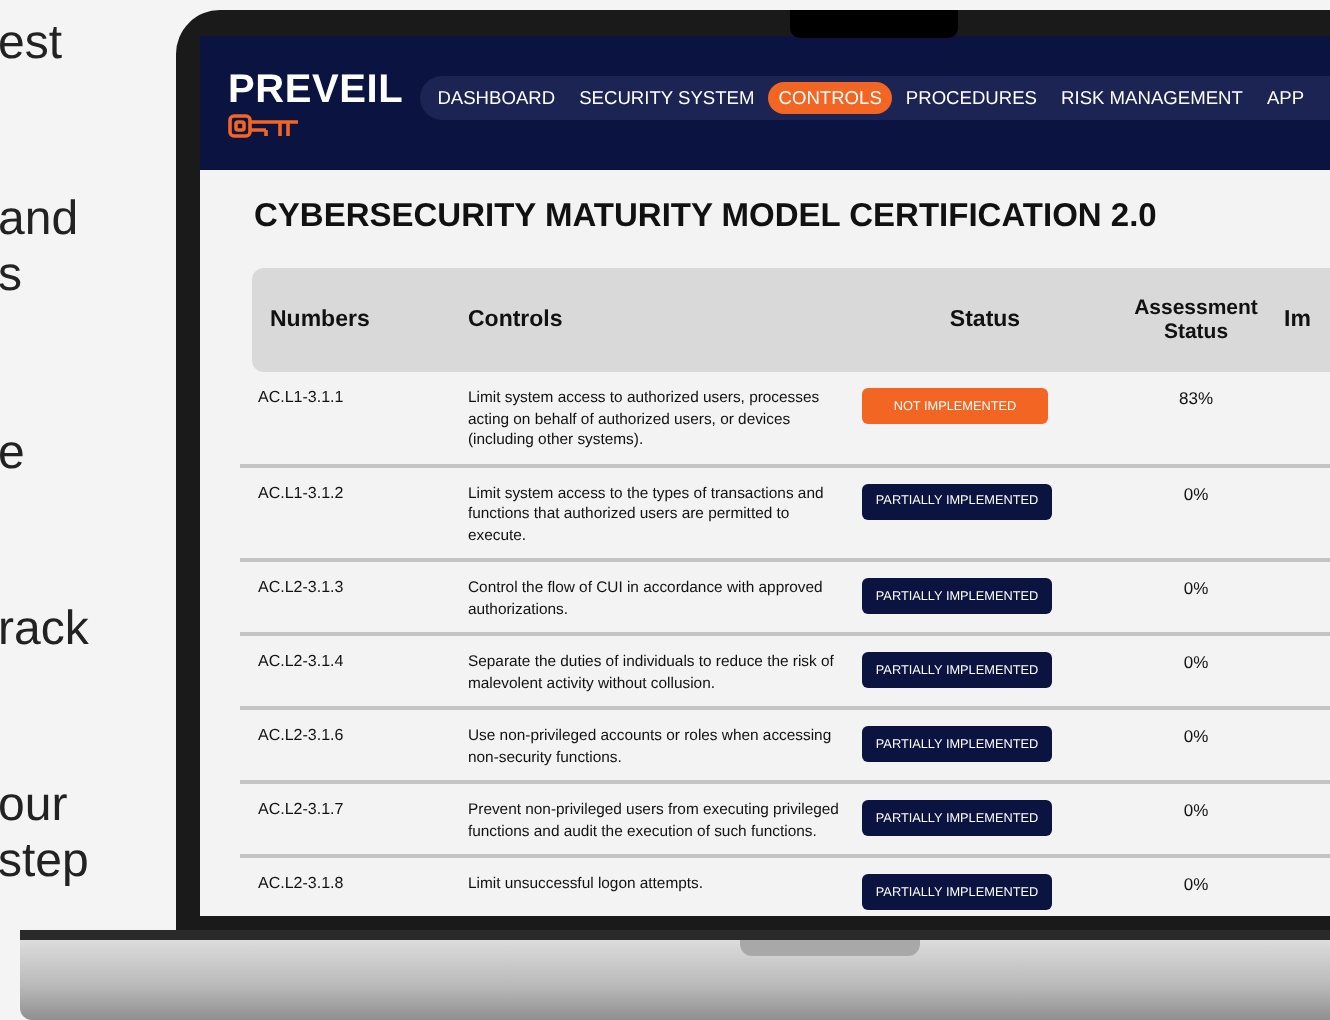 The image size is (1330, 1020). What do you see at coordinates (45, 862) in the screenshot?
I see `text-fragment: step` at bounding box center [45, 862].